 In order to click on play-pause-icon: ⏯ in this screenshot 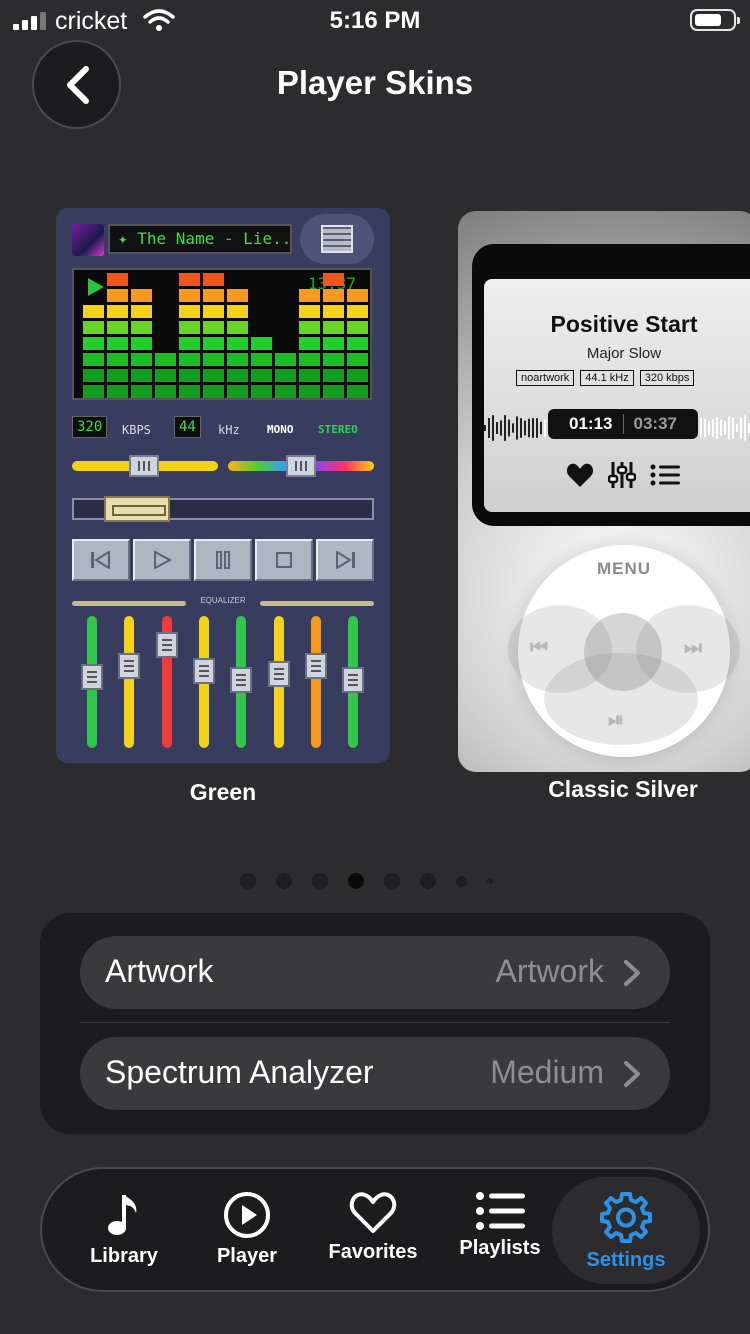, I will do `click(616, 720)`.